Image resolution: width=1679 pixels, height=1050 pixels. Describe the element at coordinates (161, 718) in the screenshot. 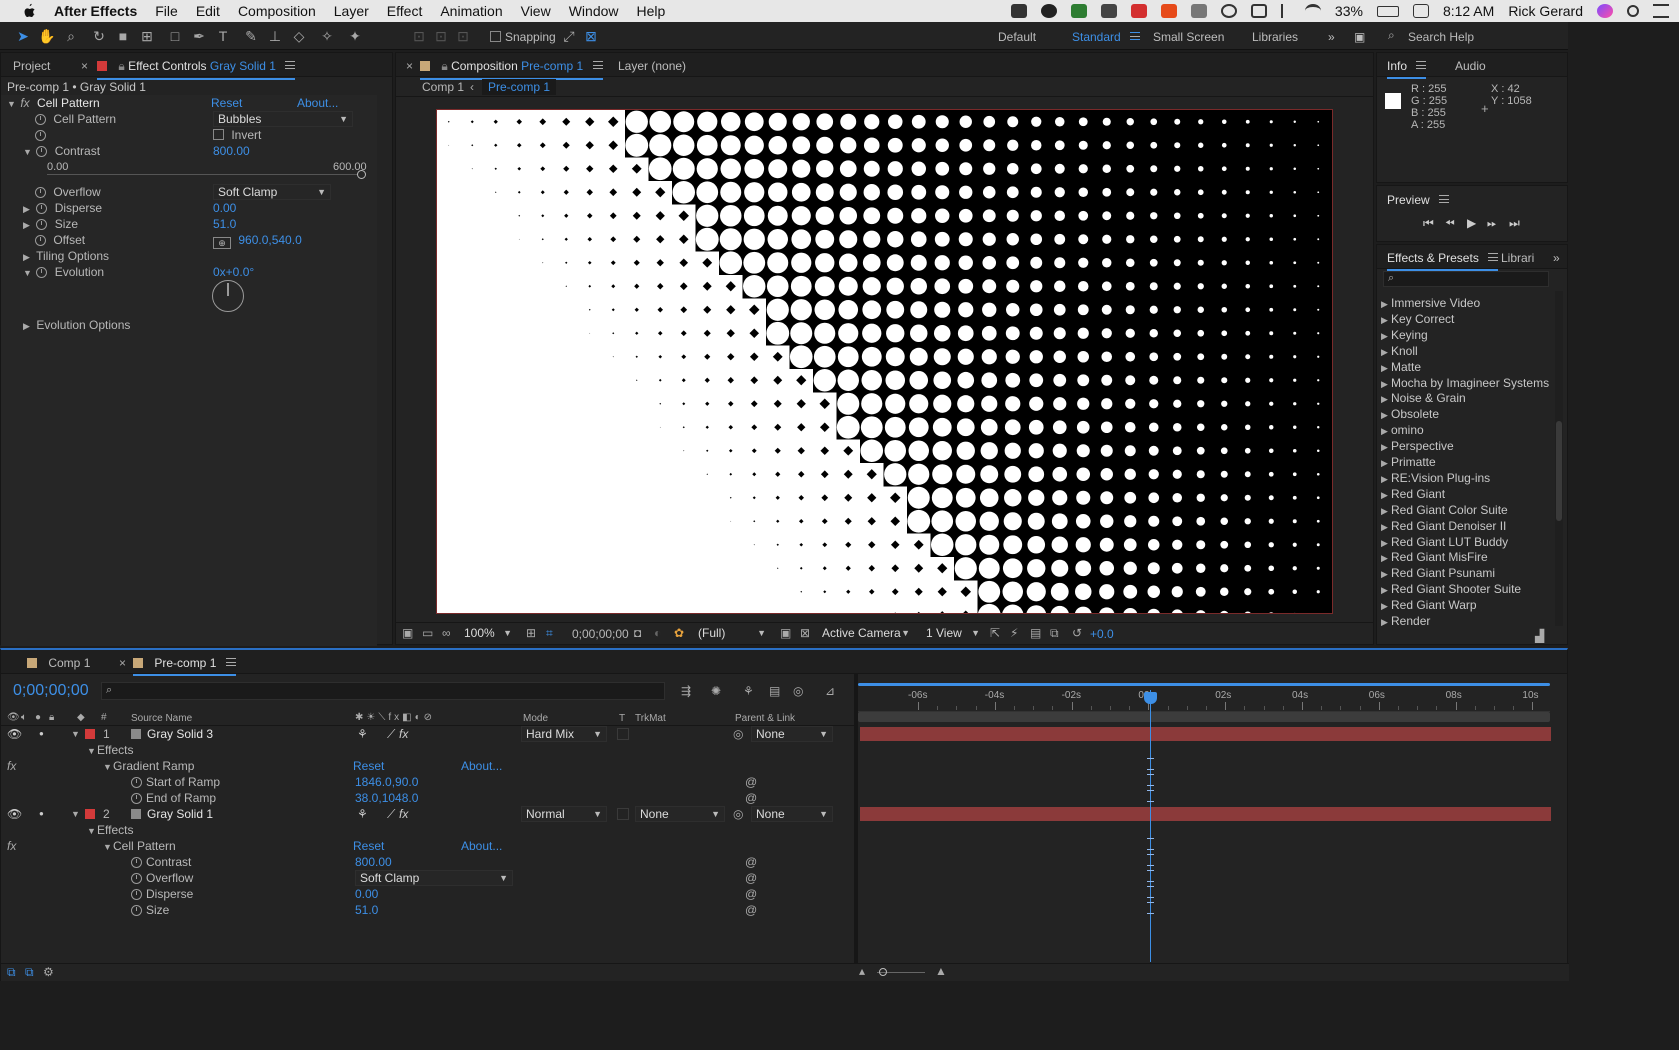

I see `col-source-name: Source Name` at that location.